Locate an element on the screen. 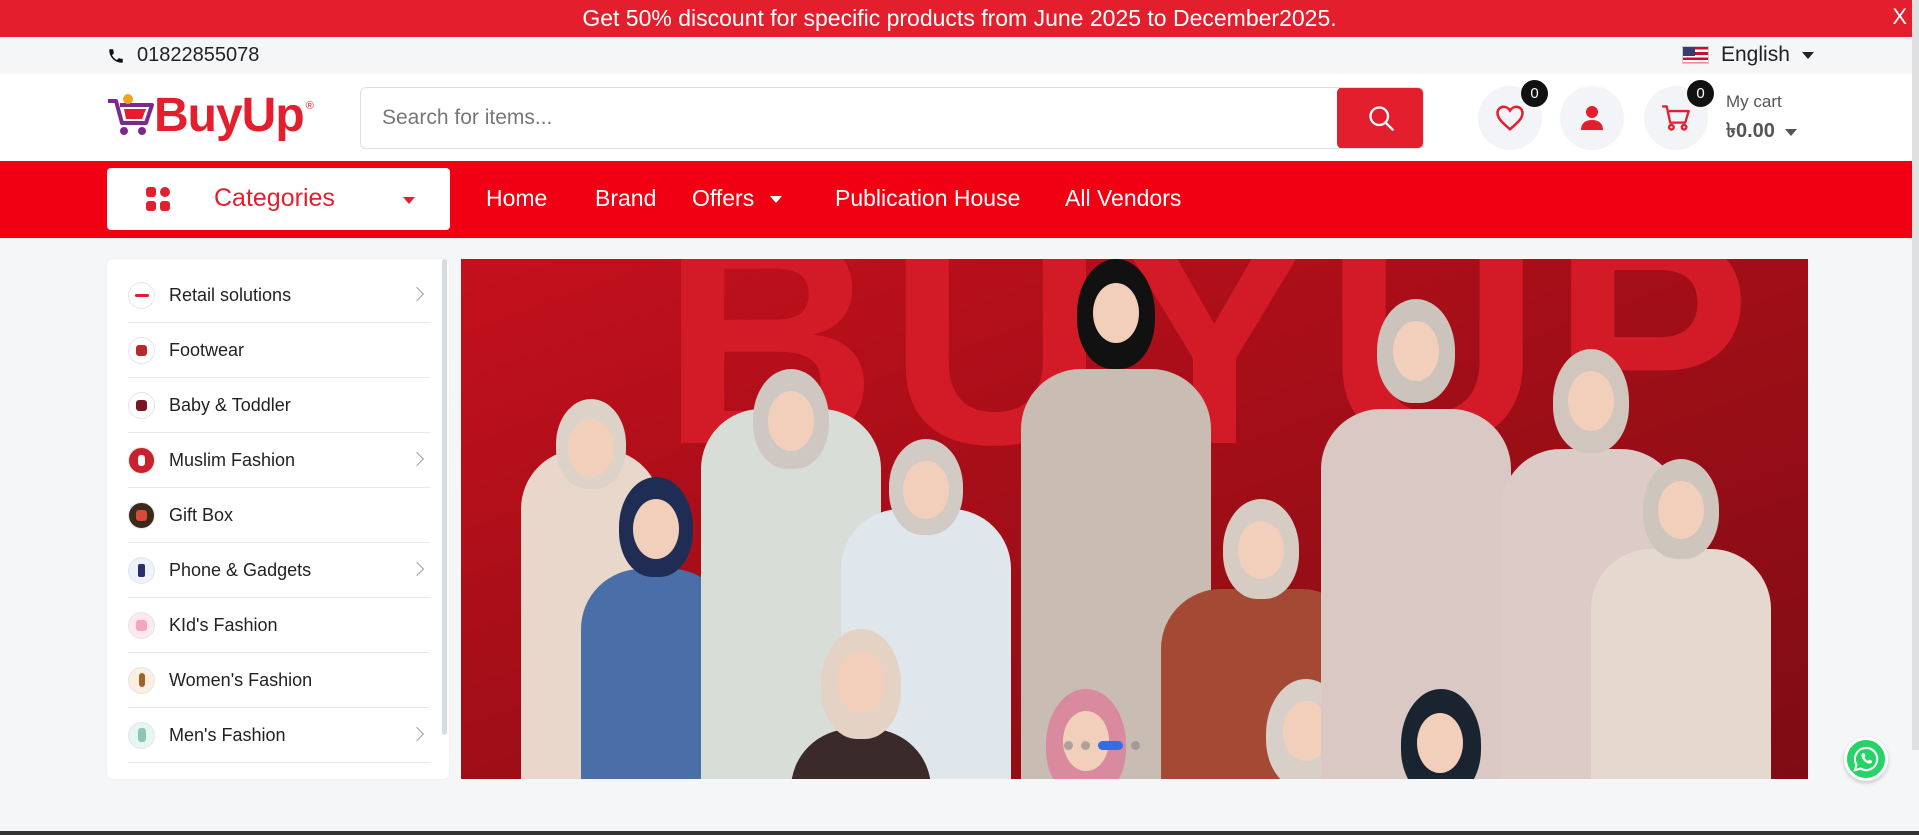 The width and height of the screenshot is (1919, 835). search-icon is located at coordinates (1381, 118).